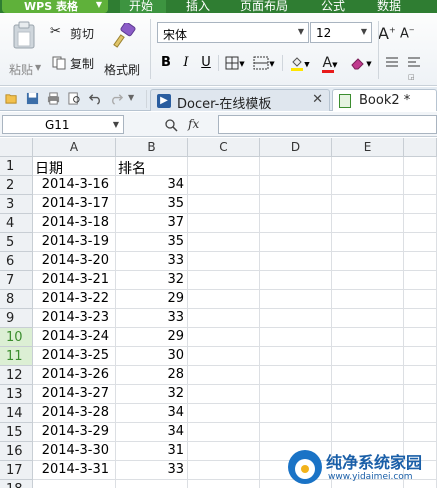 Image resolution: width=437 pixels, height=488 pixels. What do you see at coordinates (16, 337) in the screenshot?
I see `row-header-10: 10` at bounding box center [16, 337].